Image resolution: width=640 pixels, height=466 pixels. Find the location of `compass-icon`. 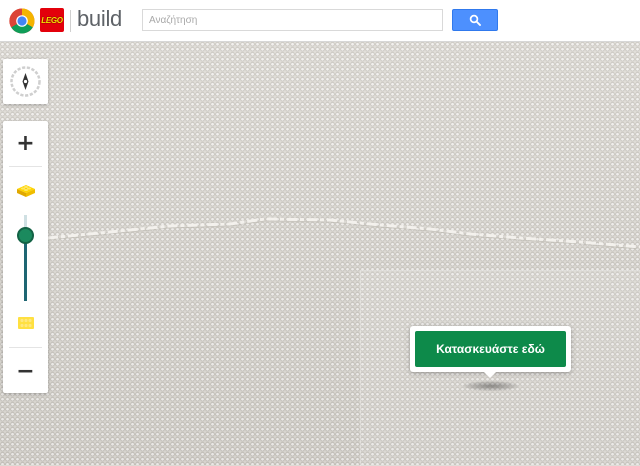

compass-icon is located at coordinates (25, 81).